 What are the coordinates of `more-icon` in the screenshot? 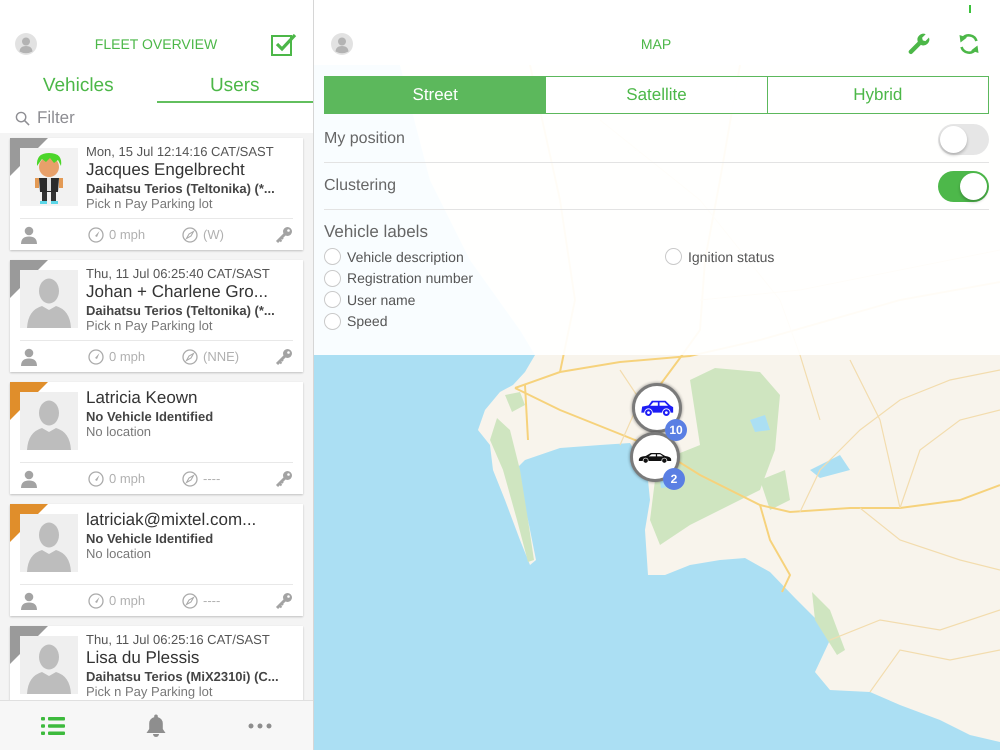 It's located at (260, 725).